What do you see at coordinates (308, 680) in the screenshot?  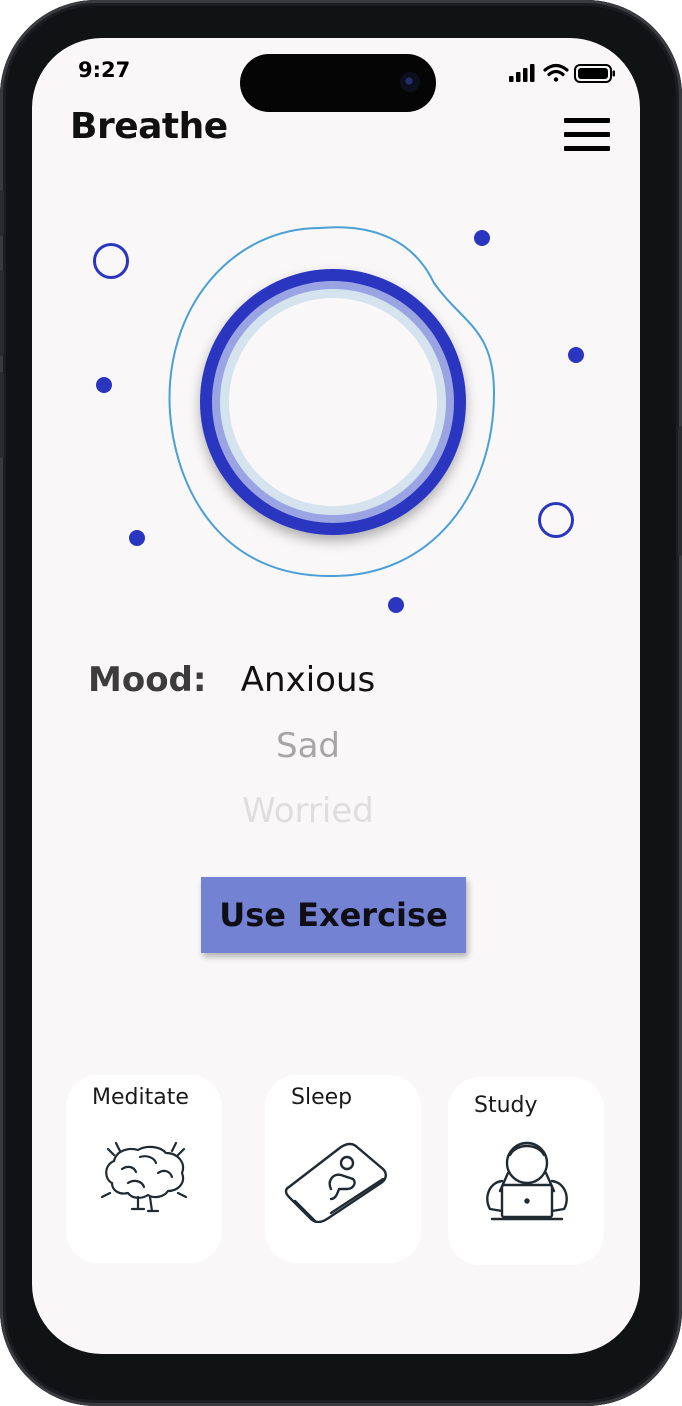 I see `mood-option-anxious: Anxious` at bounding box center [308, 680].